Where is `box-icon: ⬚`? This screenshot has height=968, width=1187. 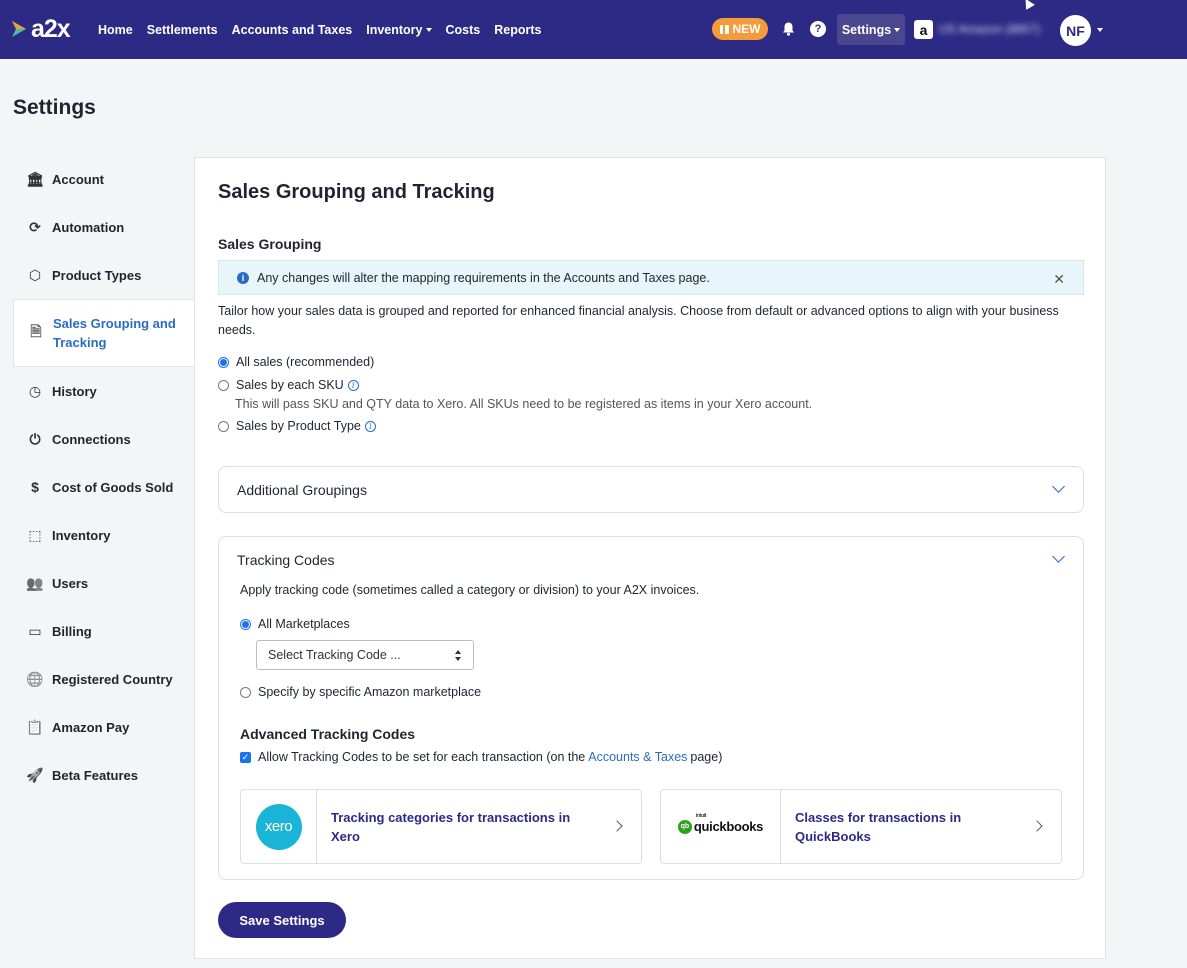 box-icon: ⬚ is located at coordinates (35, 534).